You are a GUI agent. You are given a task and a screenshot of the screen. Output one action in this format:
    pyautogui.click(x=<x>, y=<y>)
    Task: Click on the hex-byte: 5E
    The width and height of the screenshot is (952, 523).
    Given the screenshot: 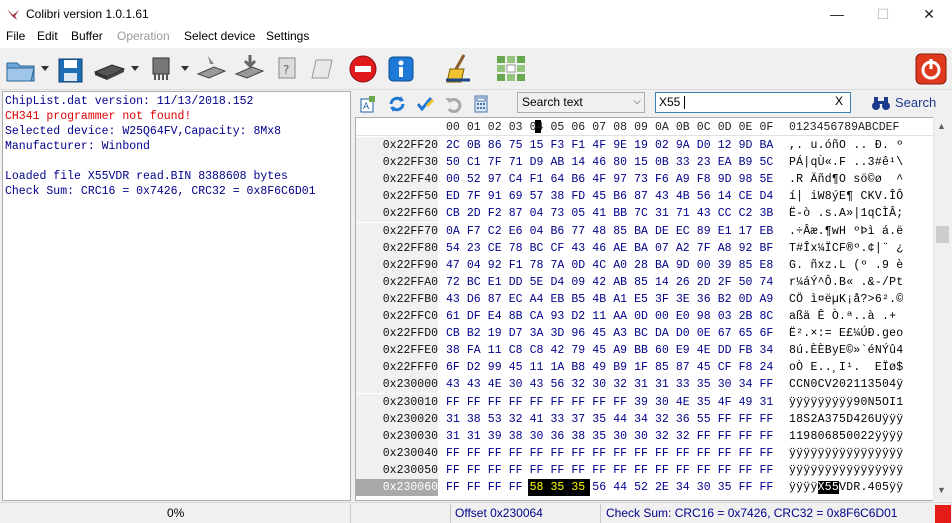 What is the action you would take?
    pyautogui.click(x=538, y=282)
    